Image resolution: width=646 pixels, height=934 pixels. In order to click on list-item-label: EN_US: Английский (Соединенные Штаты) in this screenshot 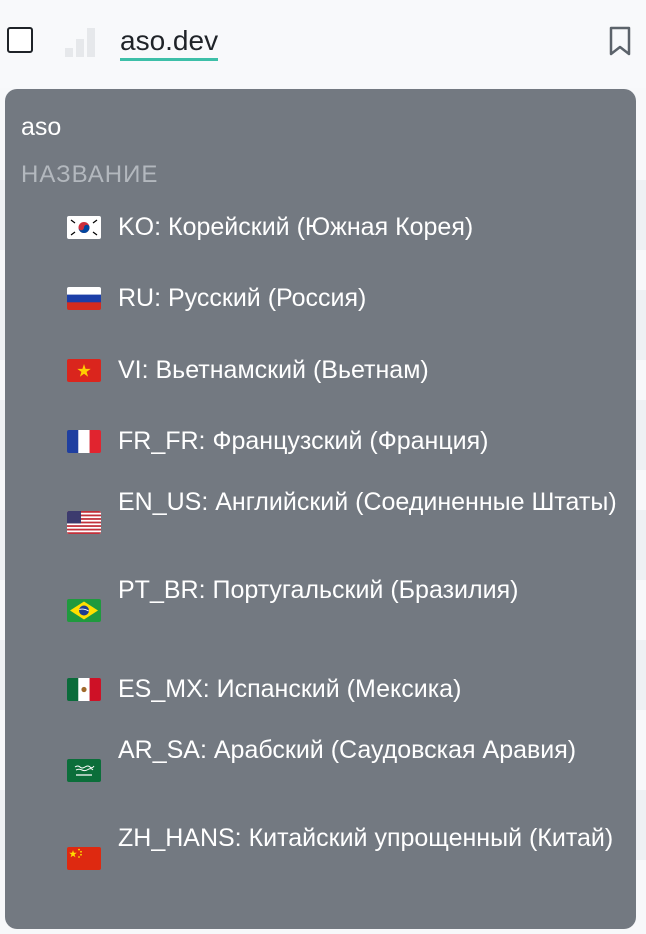, I will do `click(367, 502)`.